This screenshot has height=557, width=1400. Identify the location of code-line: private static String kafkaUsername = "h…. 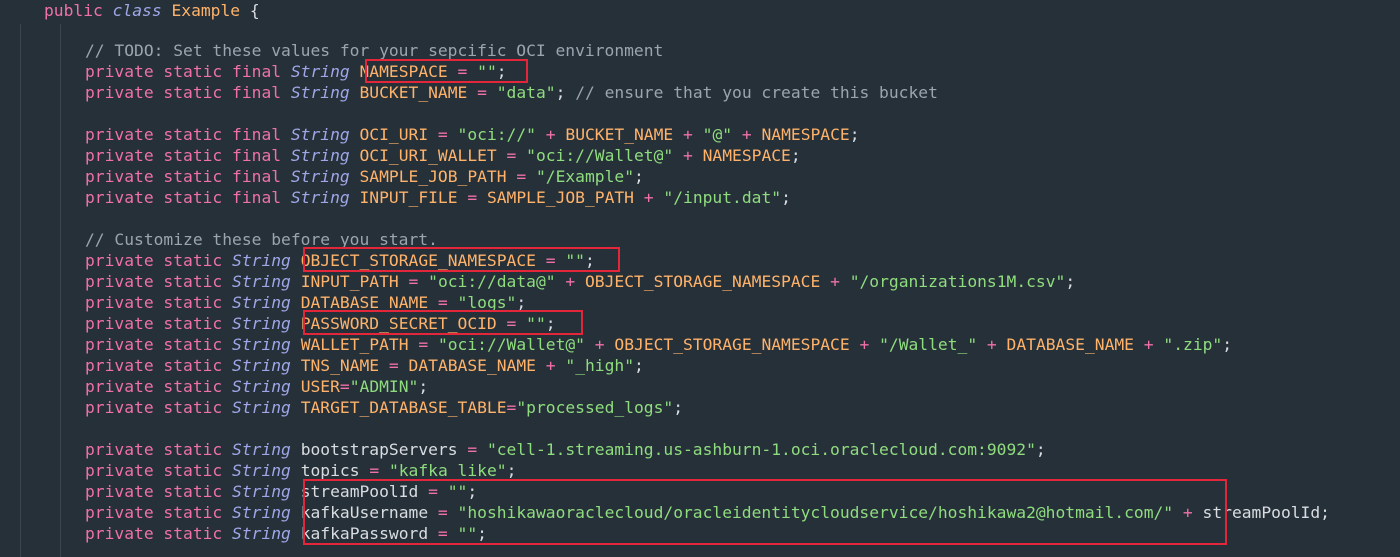
(687, 512).